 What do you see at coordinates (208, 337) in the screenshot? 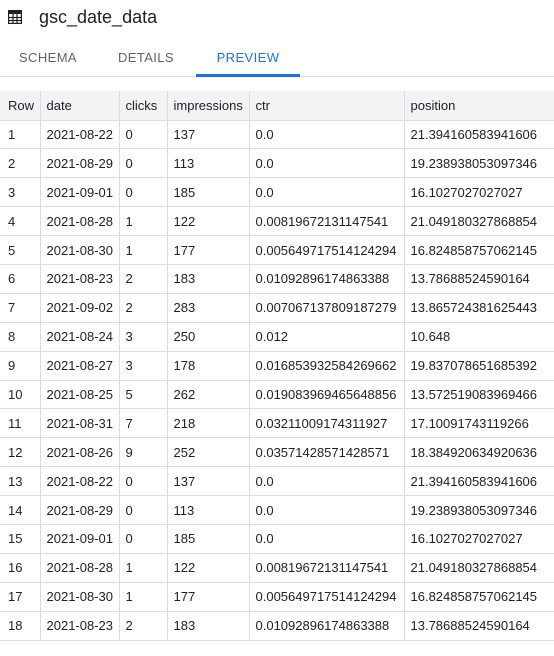
I see `impressions-cell: 250` at bounding box center [208, 337].